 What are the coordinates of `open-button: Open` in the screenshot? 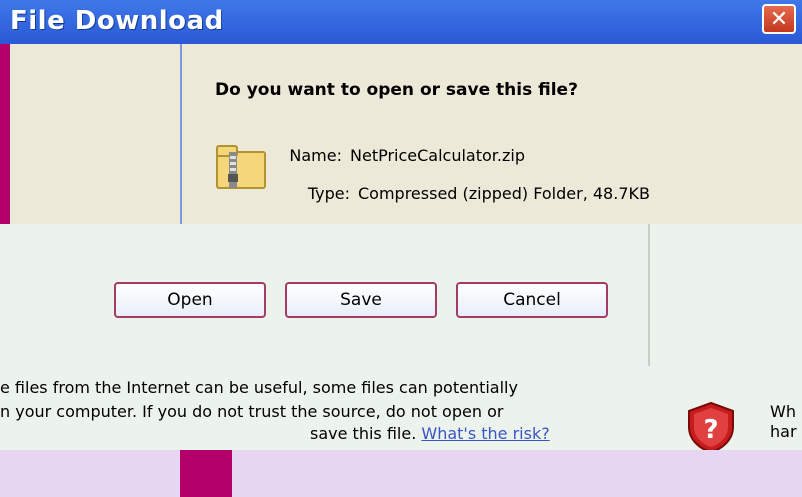 It's located at (190, 300).